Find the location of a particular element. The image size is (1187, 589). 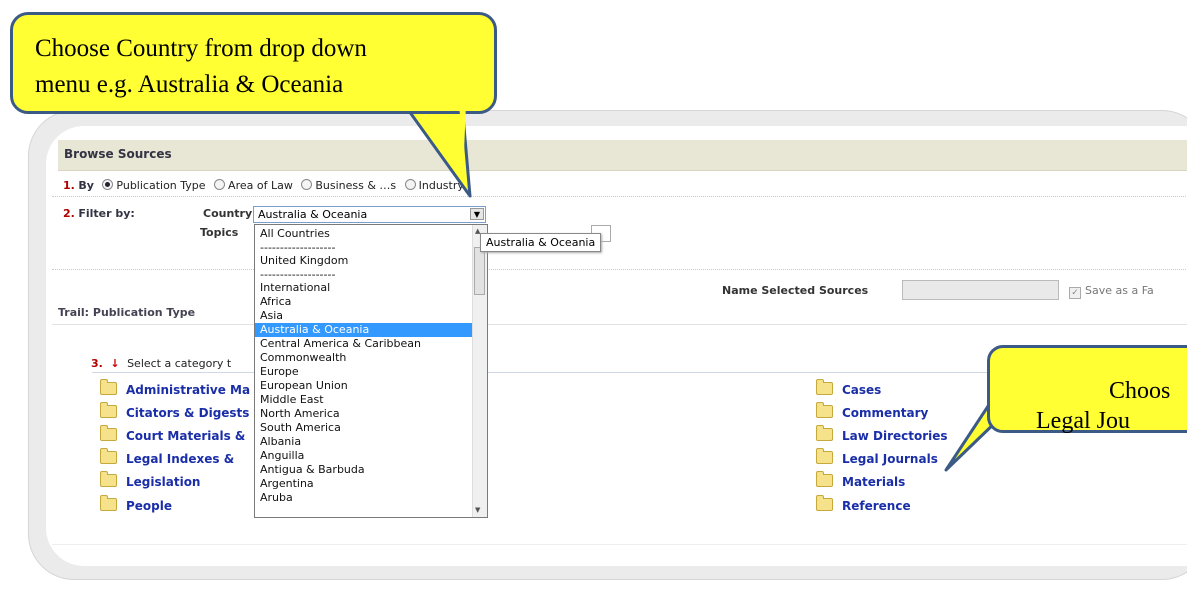

callout-pointer-fill is located at coordinates (437, 124).